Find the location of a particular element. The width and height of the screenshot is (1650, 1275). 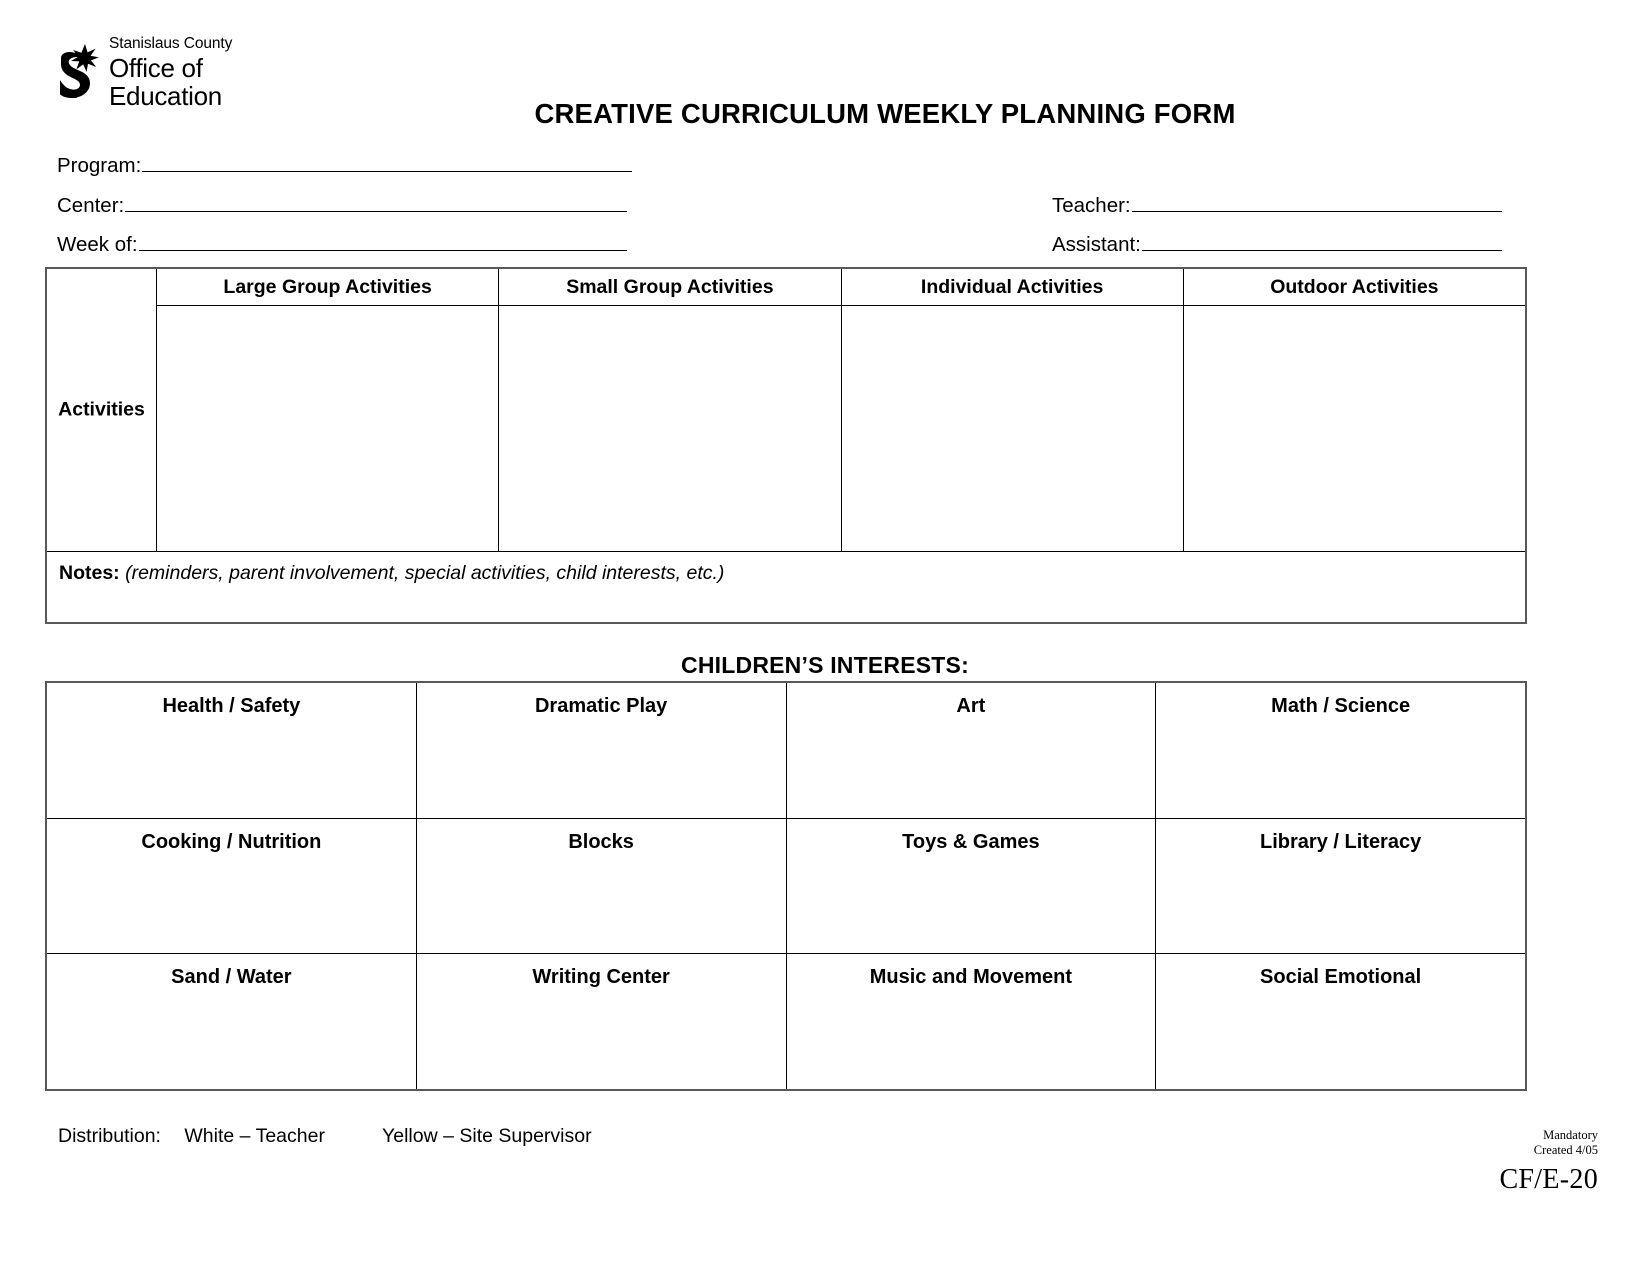

center-input is located at coordinates (376, 202).